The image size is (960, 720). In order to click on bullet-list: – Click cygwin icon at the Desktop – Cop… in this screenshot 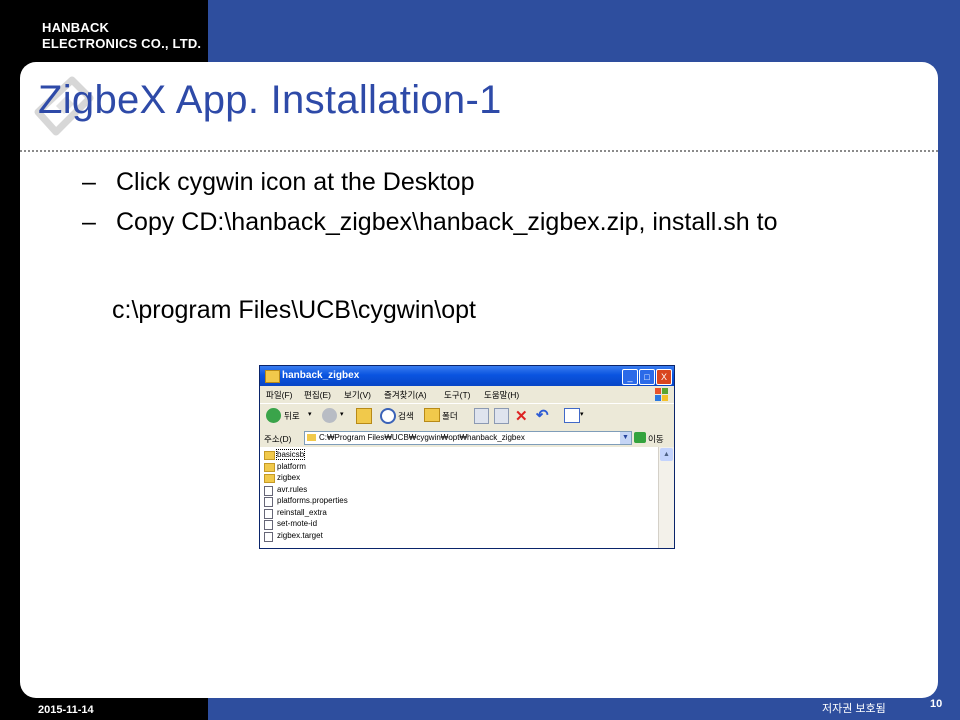, I will do `click(507, 206)`.